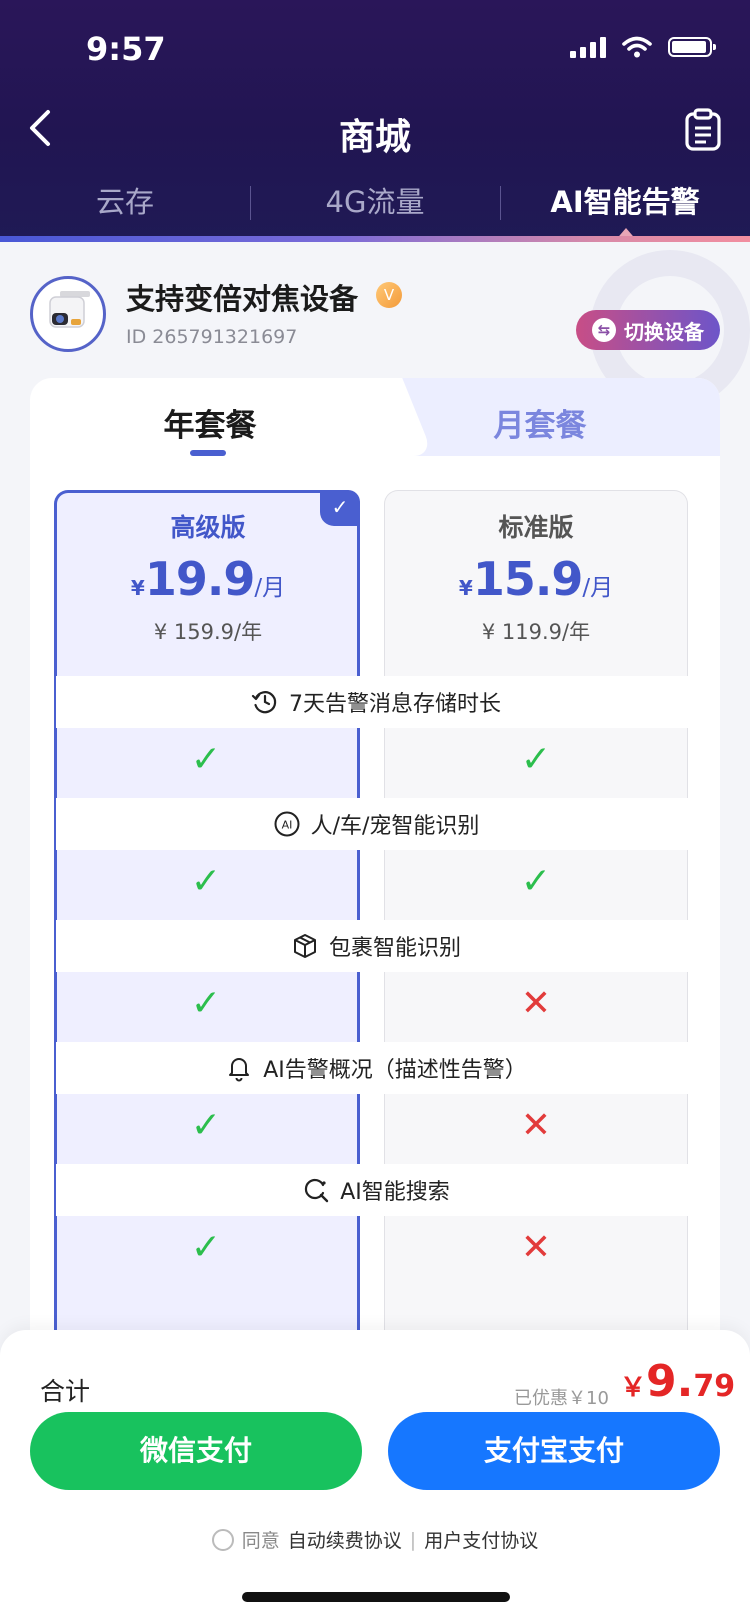 Image resolution: width=750 pixels, height=1624 pixels. I want to click on auto-renew-agreement-link: 自动续费协议, so click(345, 1539).